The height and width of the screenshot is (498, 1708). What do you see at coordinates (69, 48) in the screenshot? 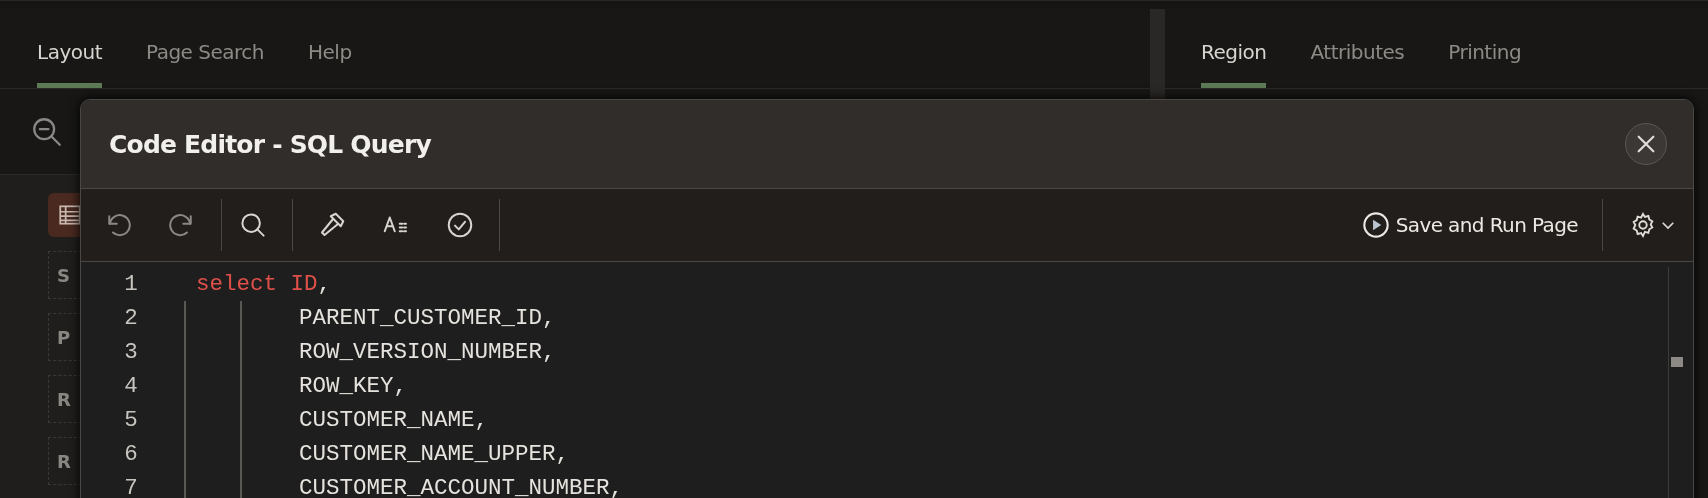
I see `tab: Layout` at bounding box center [69, 48].